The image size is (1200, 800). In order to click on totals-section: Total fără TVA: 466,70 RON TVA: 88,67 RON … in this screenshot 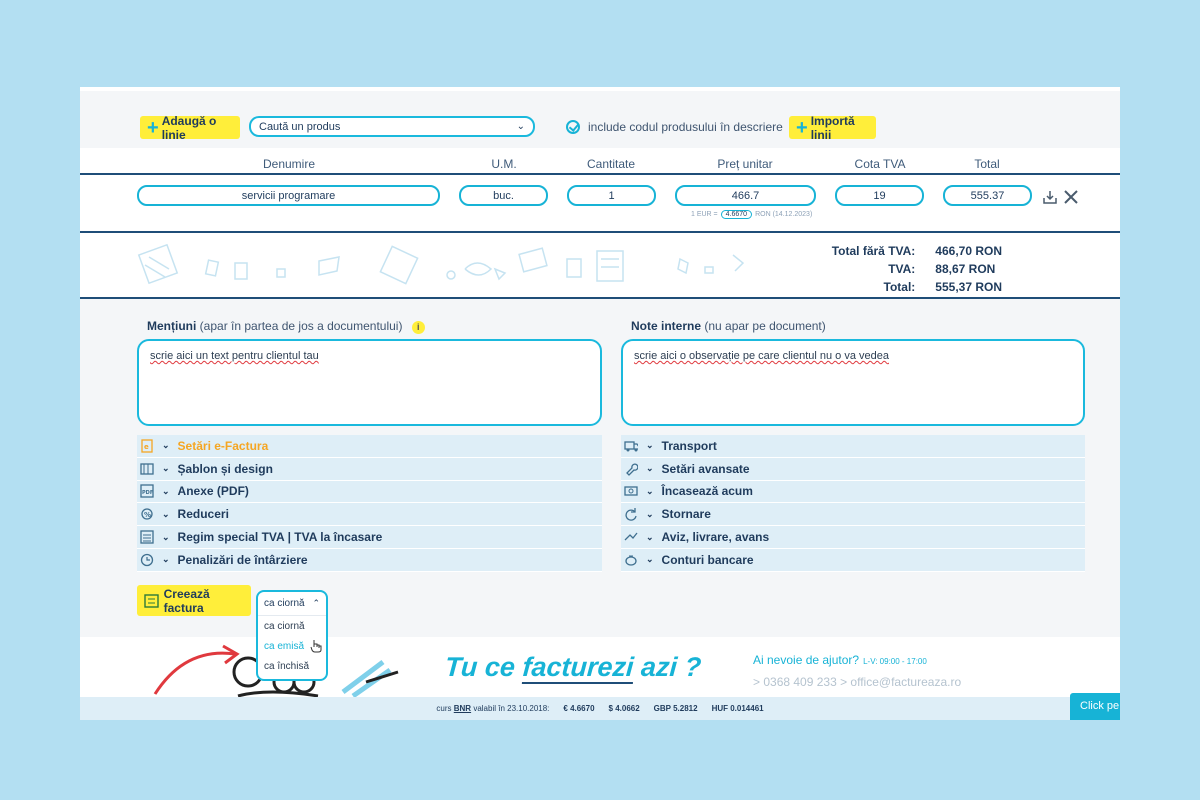, I will do `click(600, 266)`.